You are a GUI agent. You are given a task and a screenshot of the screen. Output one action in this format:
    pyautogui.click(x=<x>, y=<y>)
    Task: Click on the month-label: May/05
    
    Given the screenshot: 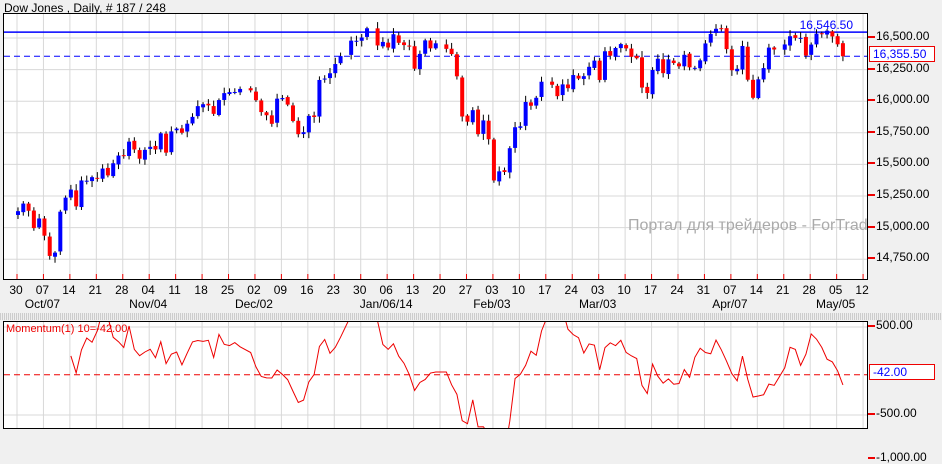 What is the action you would take?
    pyautogui.click(x=835, y=304)
    